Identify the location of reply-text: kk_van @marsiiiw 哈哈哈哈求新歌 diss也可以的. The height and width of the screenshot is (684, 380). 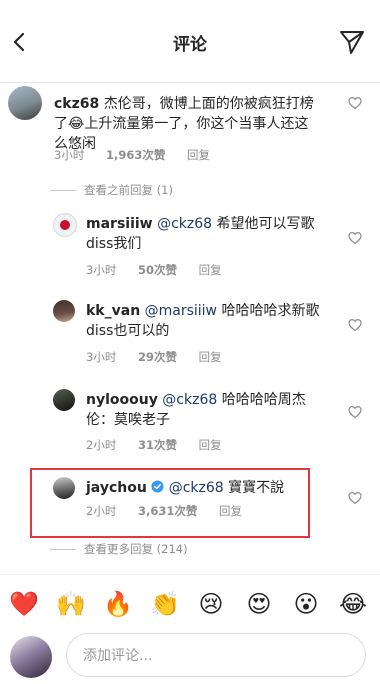
(203, 321).